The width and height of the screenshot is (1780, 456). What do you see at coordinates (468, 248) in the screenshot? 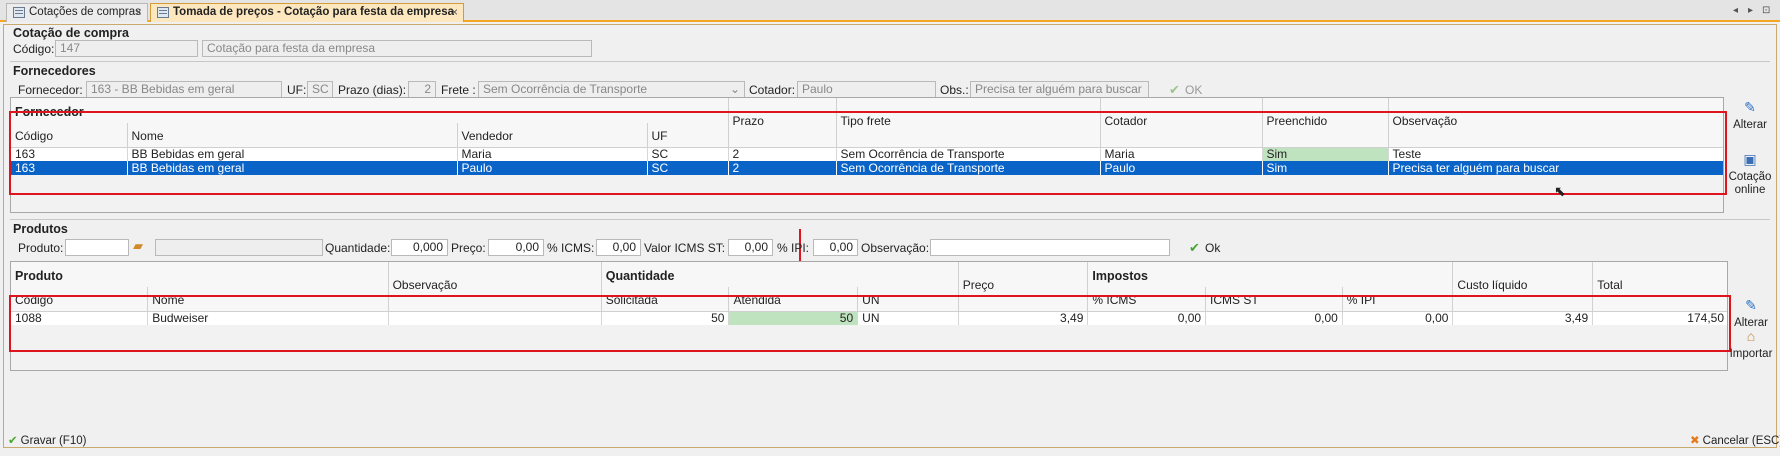
I see `preco-label: Preço:` at bounding box center [468, 248].